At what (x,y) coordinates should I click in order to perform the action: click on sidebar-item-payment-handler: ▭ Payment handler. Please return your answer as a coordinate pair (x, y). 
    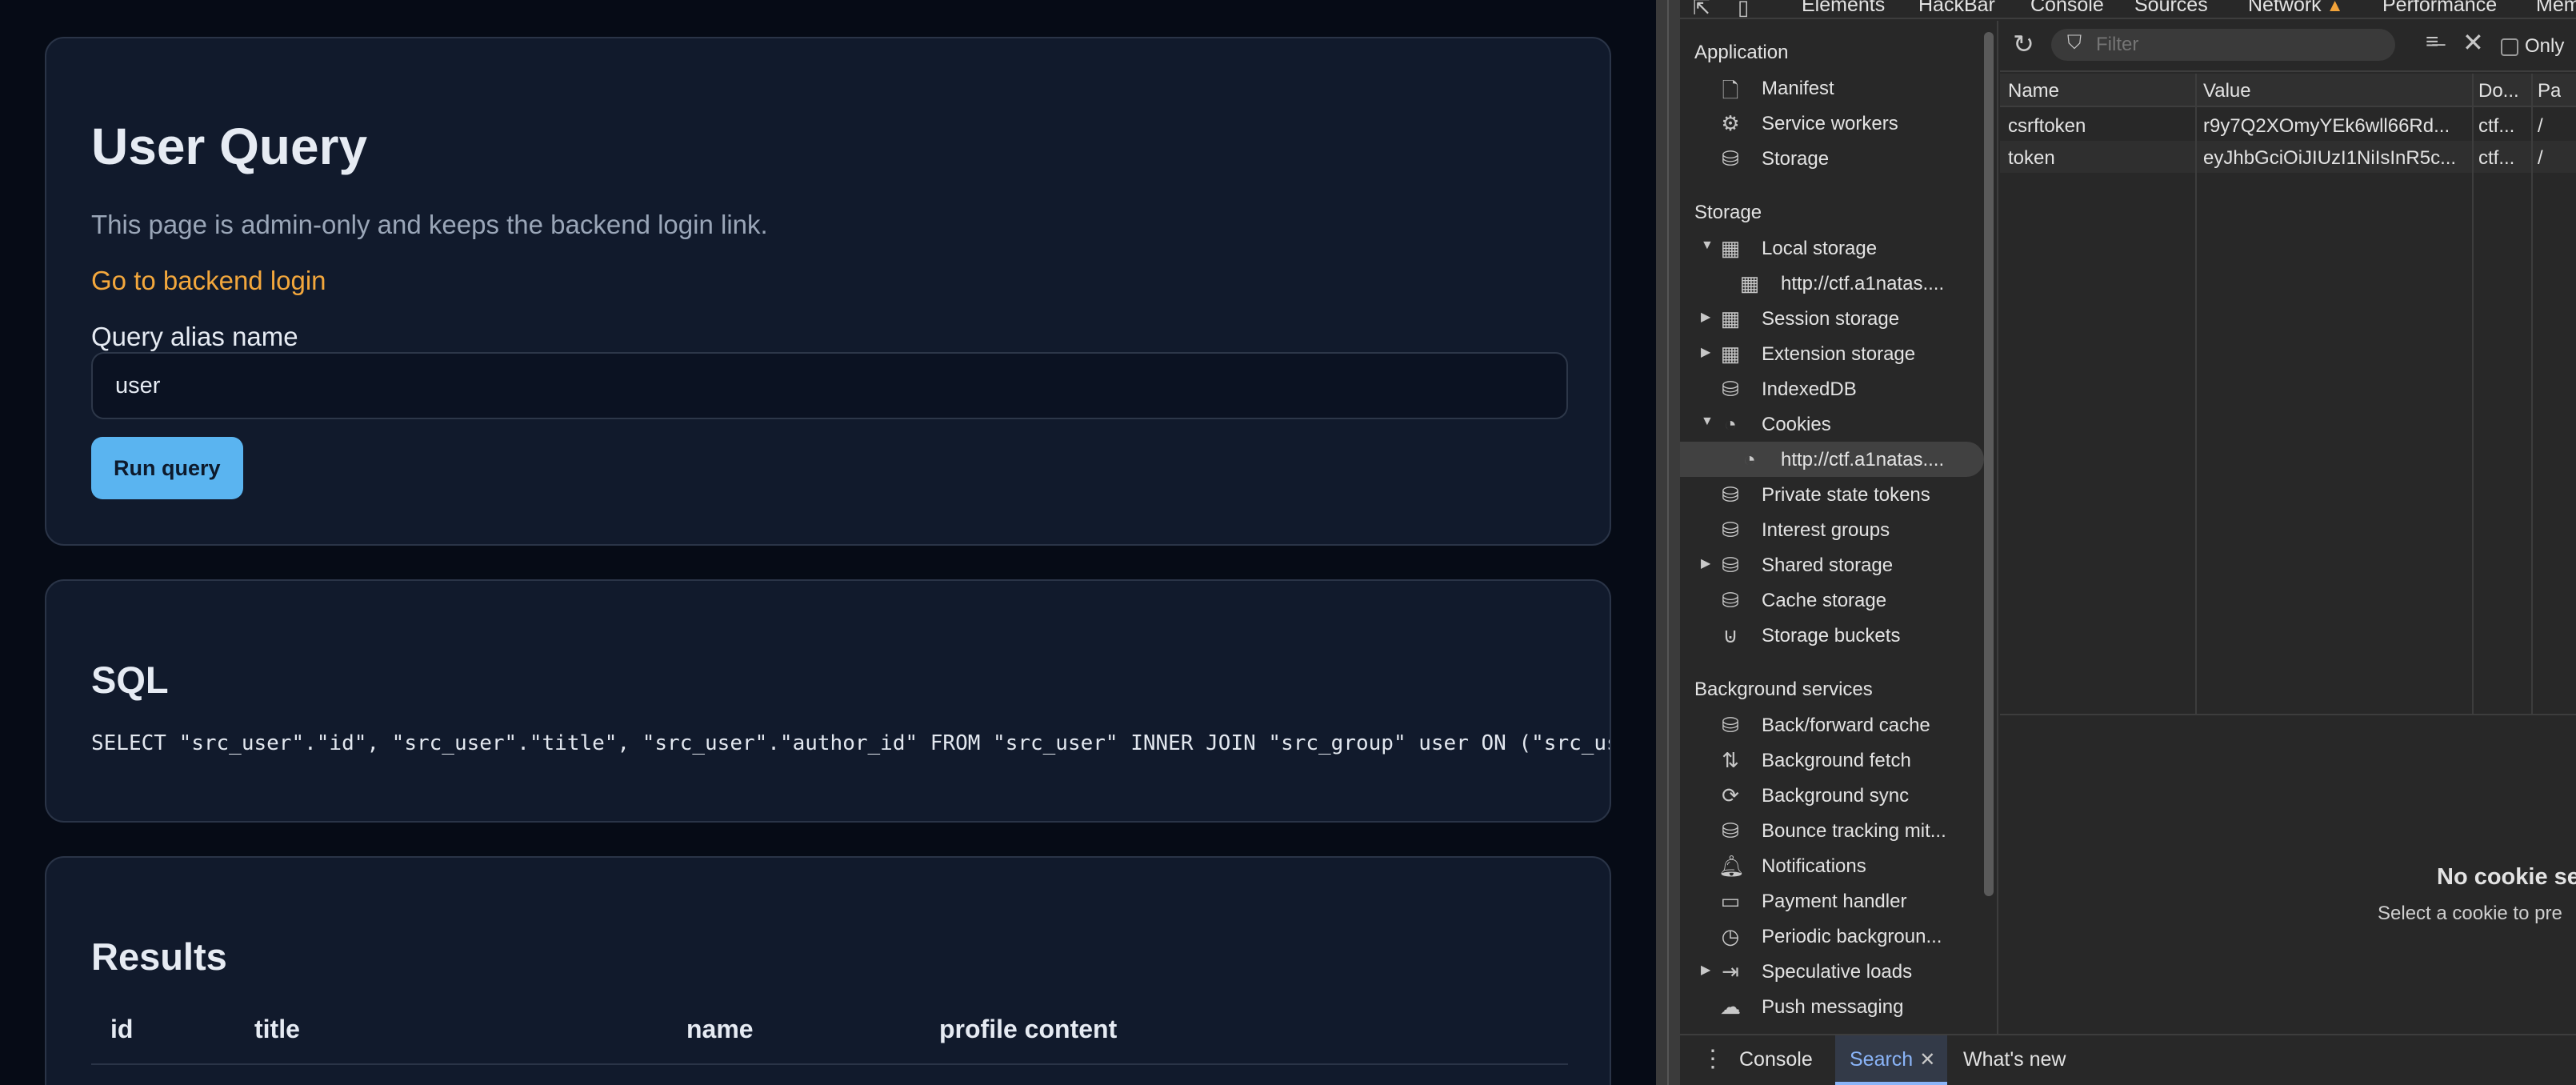
    Looking at the image, I should click on (1832, 901).